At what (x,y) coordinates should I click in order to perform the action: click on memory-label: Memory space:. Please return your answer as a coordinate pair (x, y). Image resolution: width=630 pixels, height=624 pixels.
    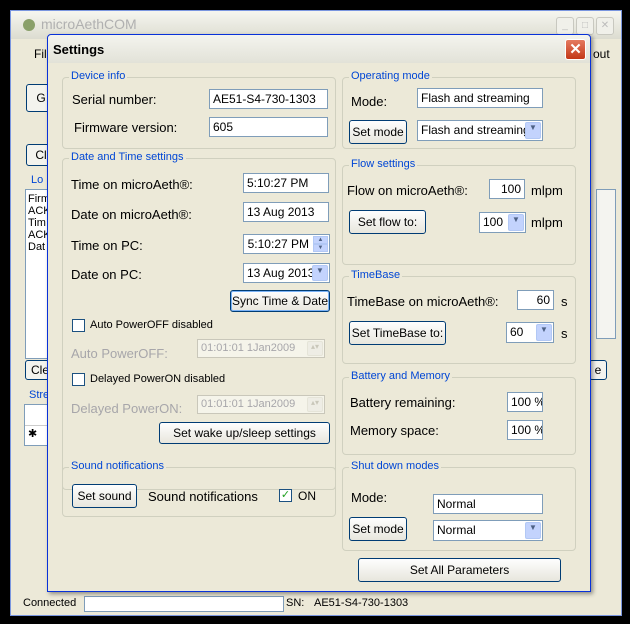
    Looking at the image, I should click on (394, 430).